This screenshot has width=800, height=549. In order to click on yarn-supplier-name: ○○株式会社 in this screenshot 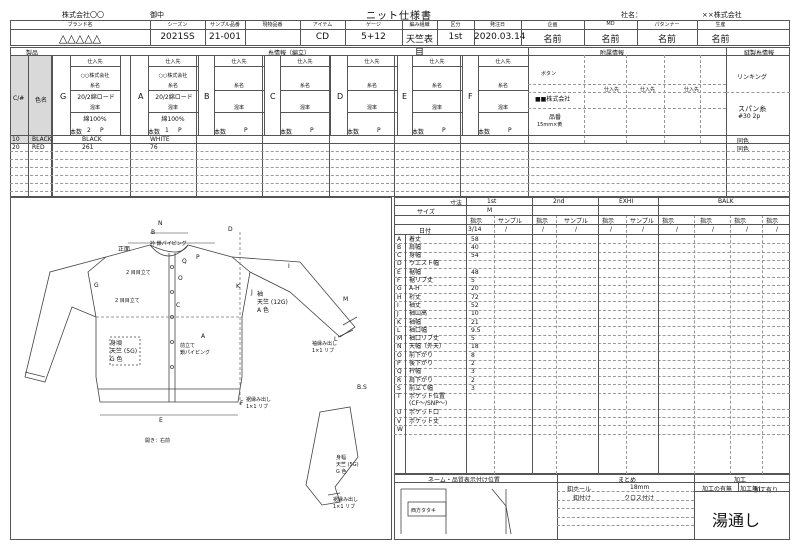, I will do `click(95, 76)`.